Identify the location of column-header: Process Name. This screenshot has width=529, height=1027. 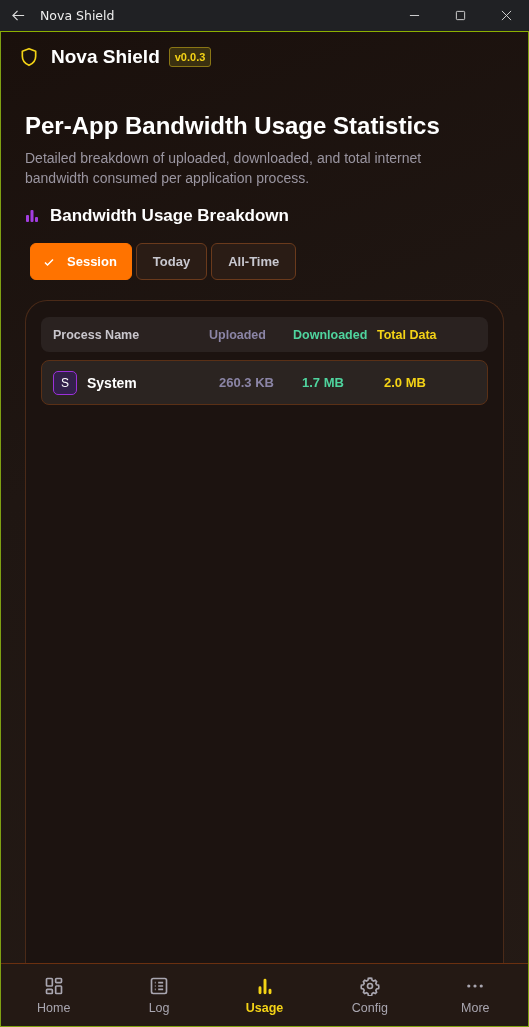
(97, 334).